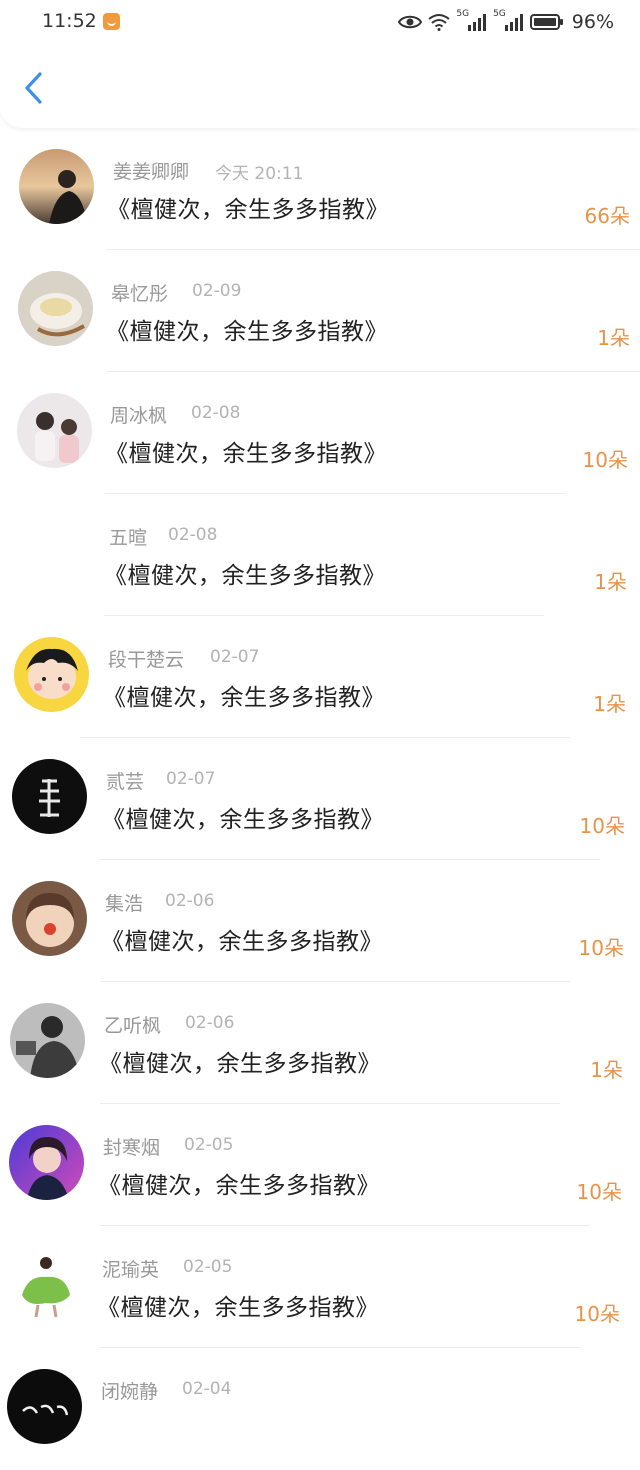  I want to click on back-button, so click(35, 88).